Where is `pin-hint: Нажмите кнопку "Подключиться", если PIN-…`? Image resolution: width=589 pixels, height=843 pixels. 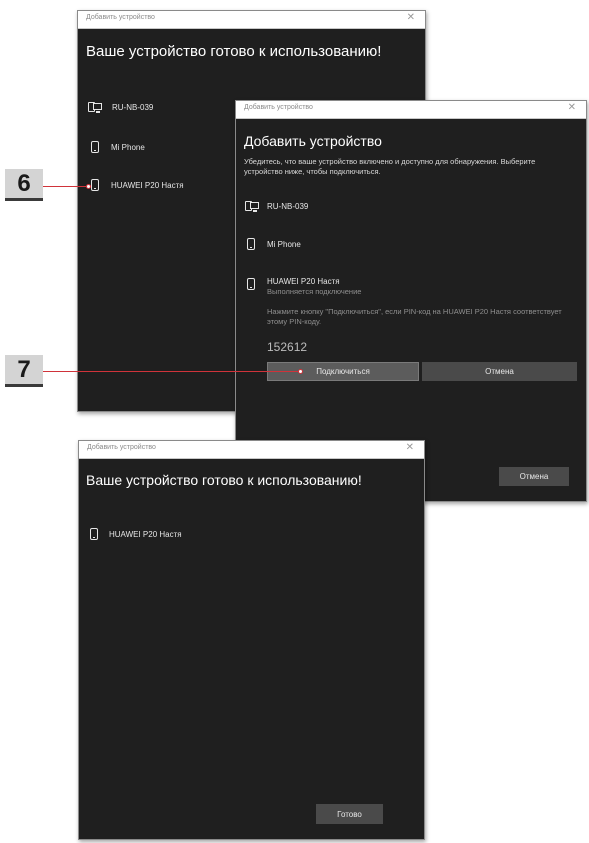
pin-hint: Нажмите кнопку "Подключиться", если PIN-… is located at coordinates (414, 316).